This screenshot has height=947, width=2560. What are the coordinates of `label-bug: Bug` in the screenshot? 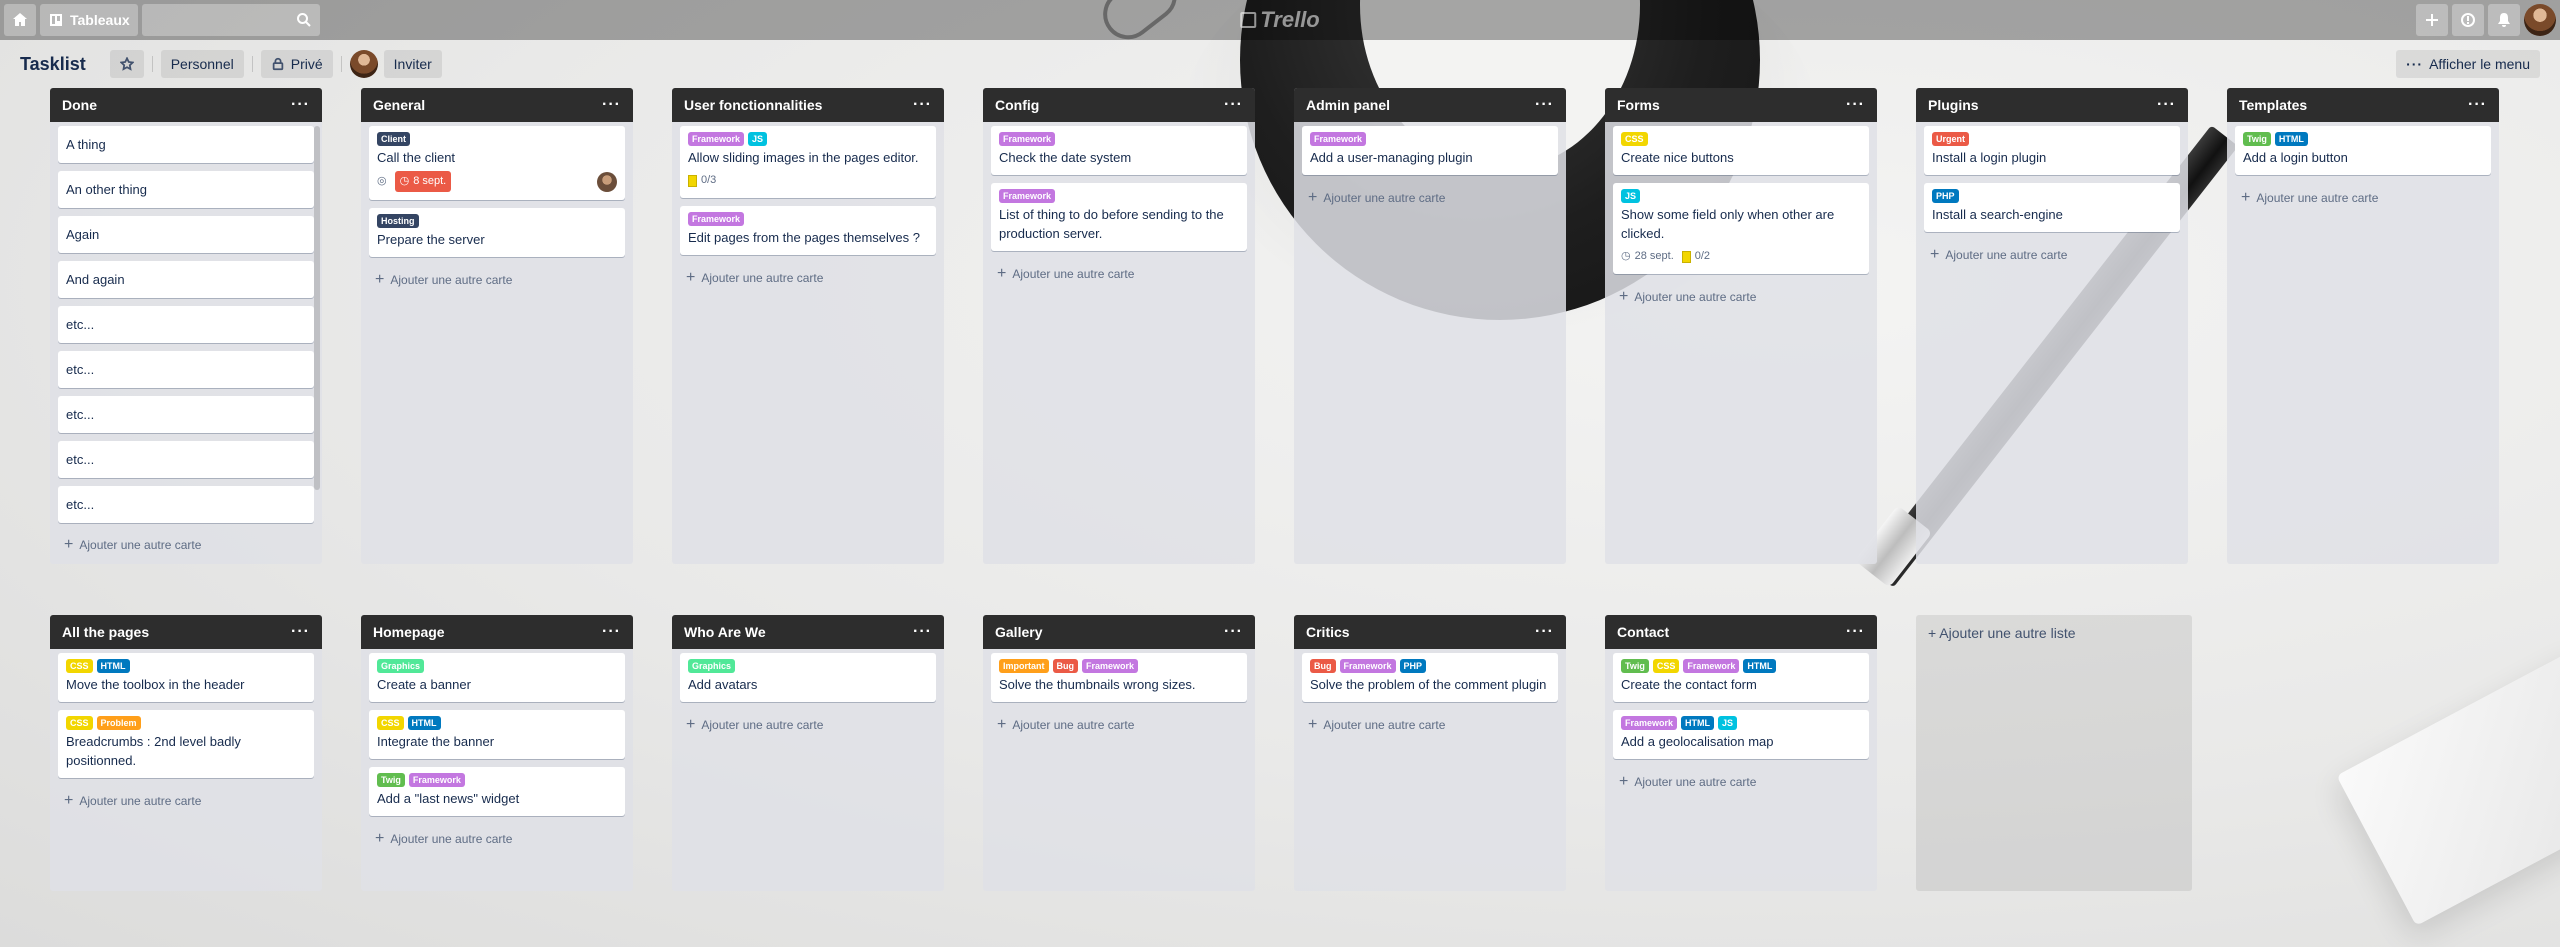 It's located at (1065, 666).